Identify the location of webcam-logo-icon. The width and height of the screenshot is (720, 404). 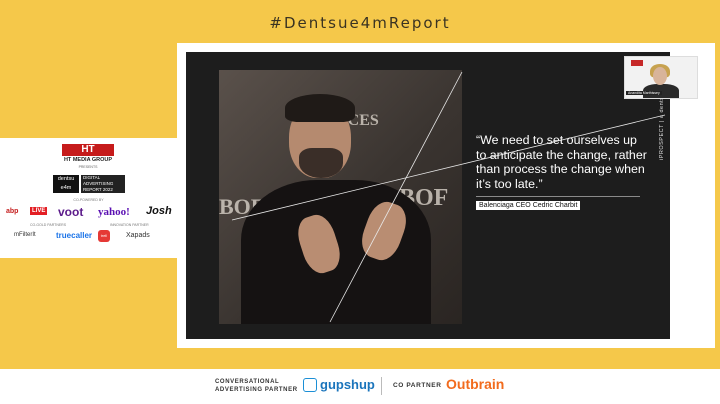
(637, 63).